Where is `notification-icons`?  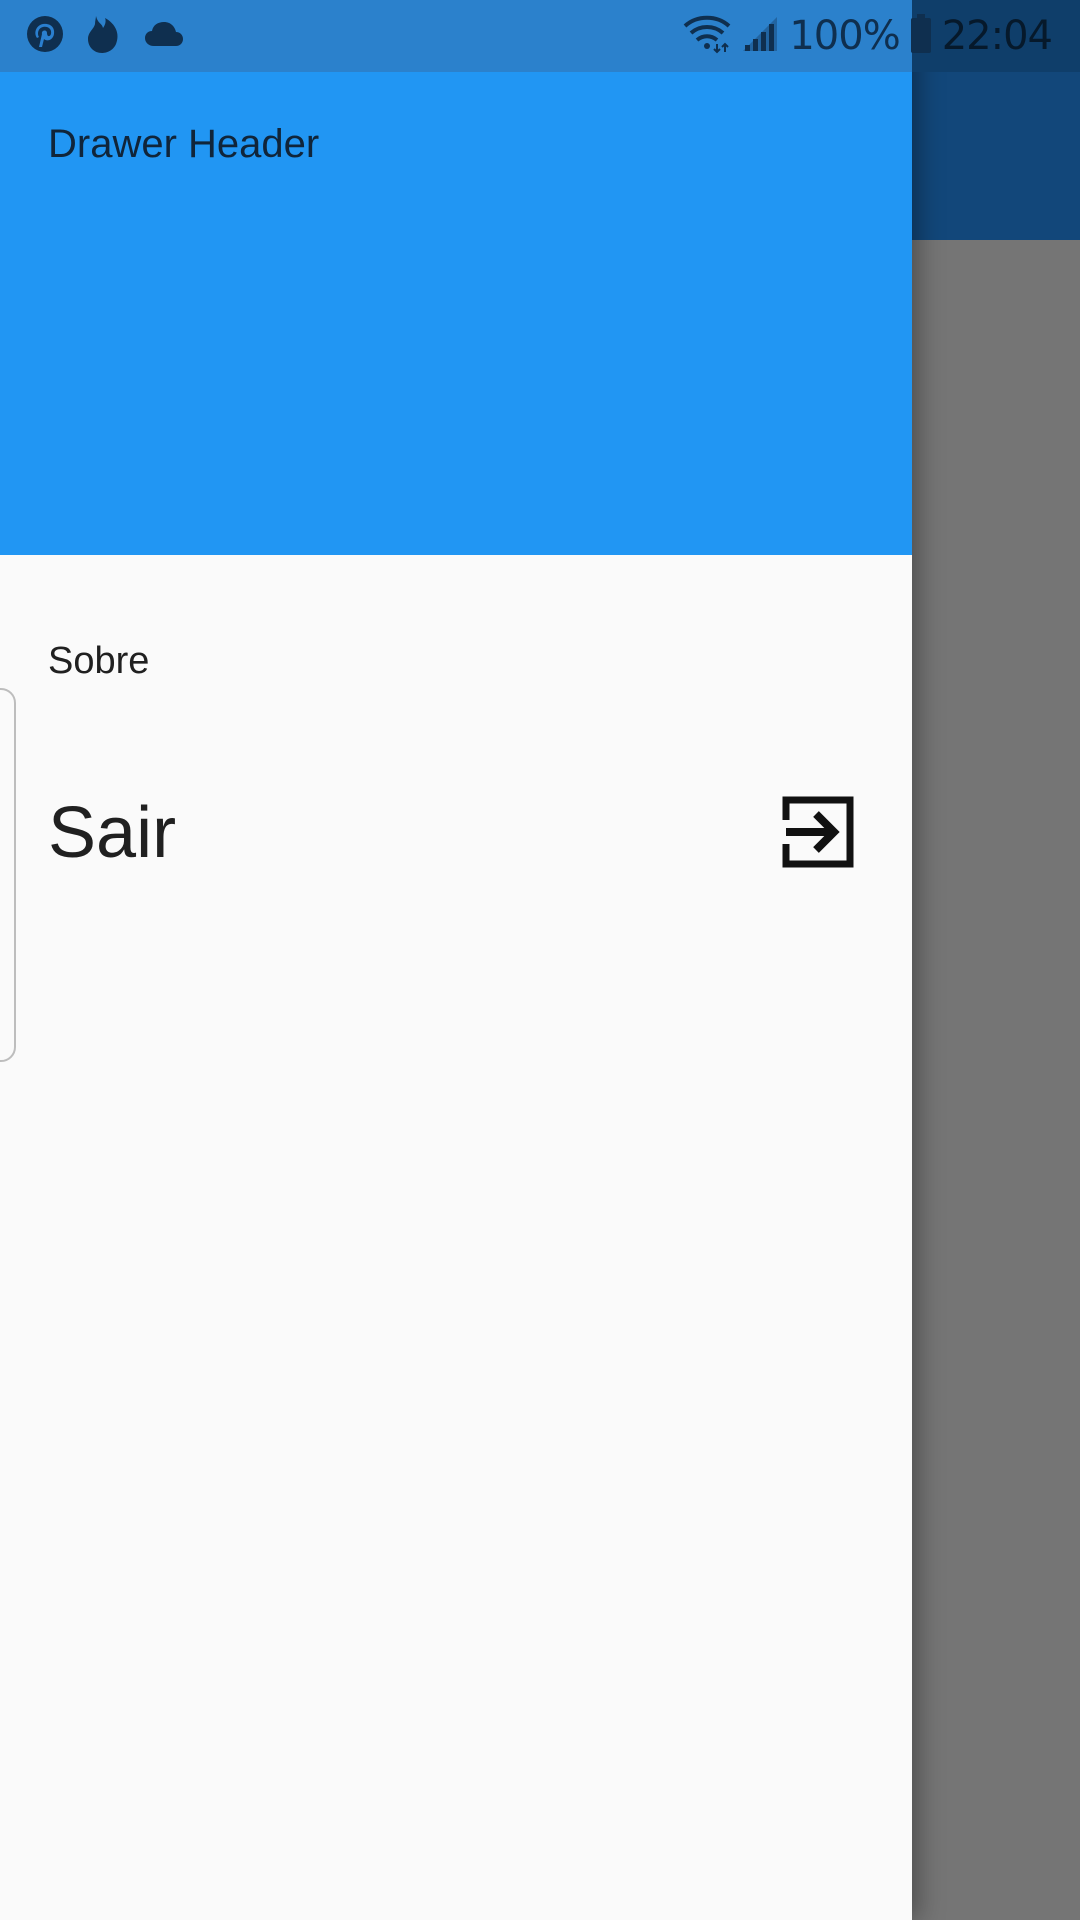
notification-icons is located at coordinates (105, 36).